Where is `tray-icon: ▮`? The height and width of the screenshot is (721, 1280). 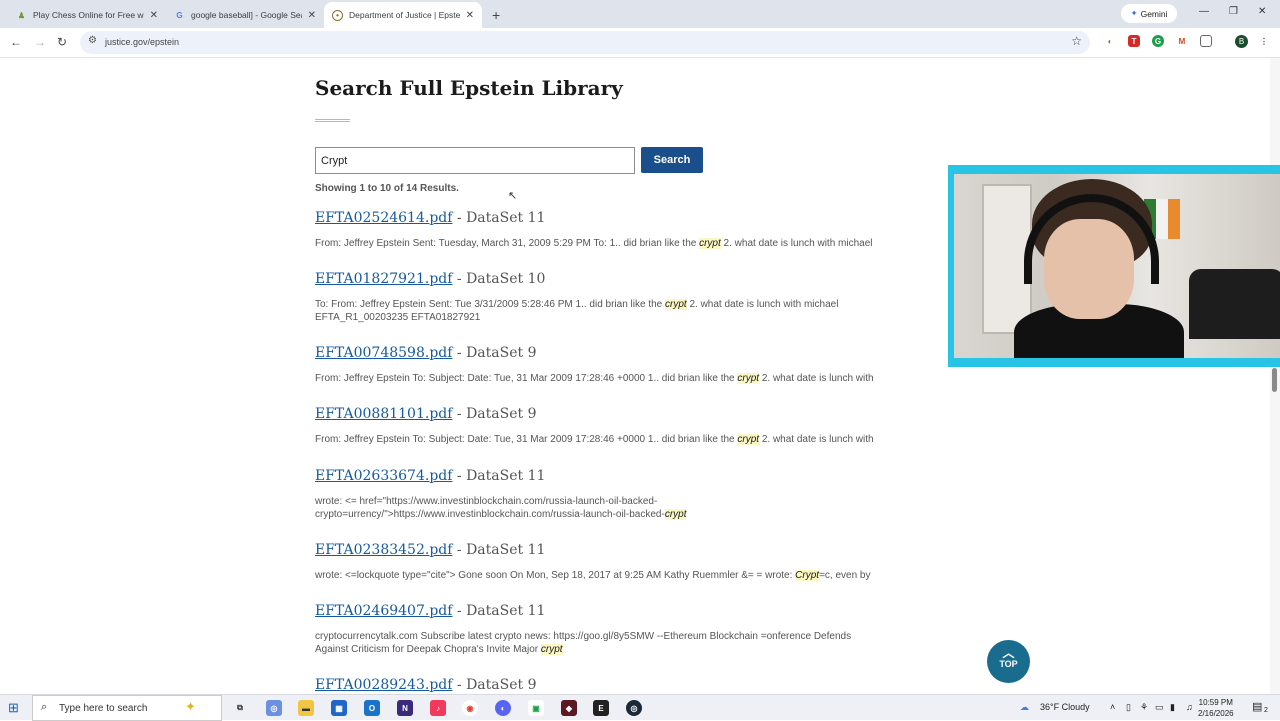 tray-icon: ▮ is located at coordinates (1172, 707).